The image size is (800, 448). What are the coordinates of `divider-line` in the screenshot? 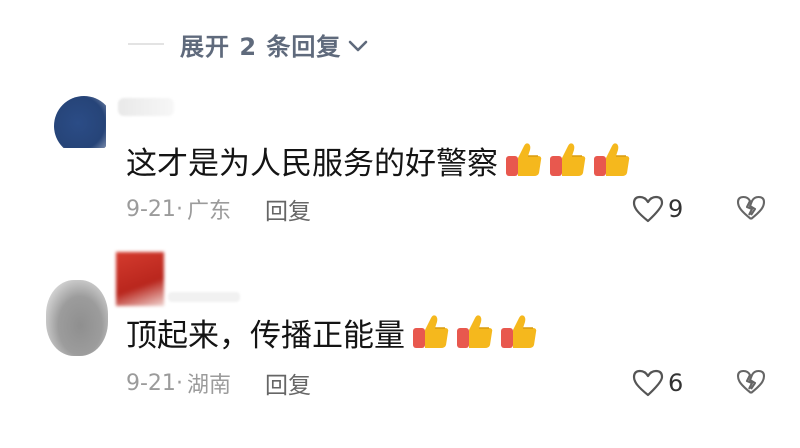 It's located at (146, 44).